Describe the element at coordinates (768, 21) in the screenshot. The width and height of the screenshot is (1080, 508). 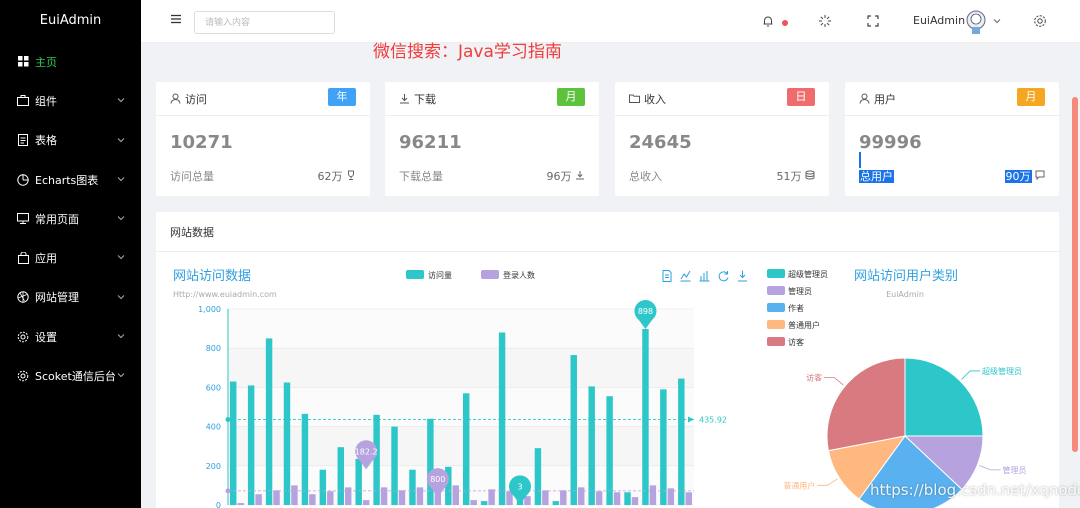
I see `bell-icon` at that location.